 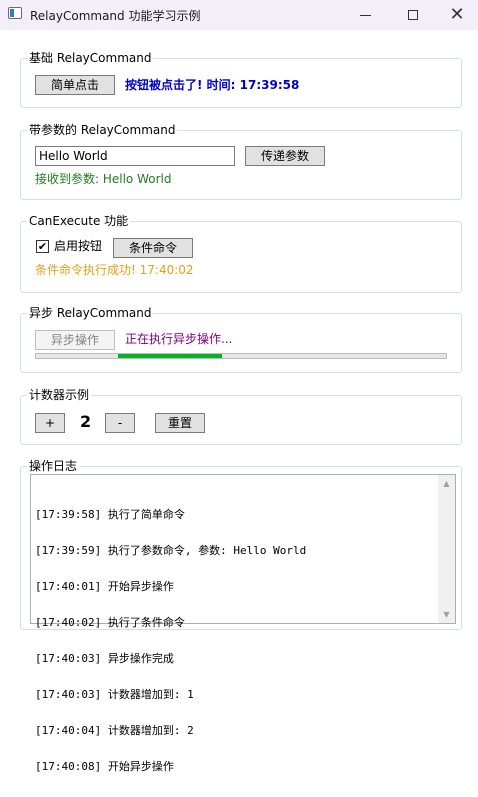 I want to click on minimize-button, so click(x=365, y=15).